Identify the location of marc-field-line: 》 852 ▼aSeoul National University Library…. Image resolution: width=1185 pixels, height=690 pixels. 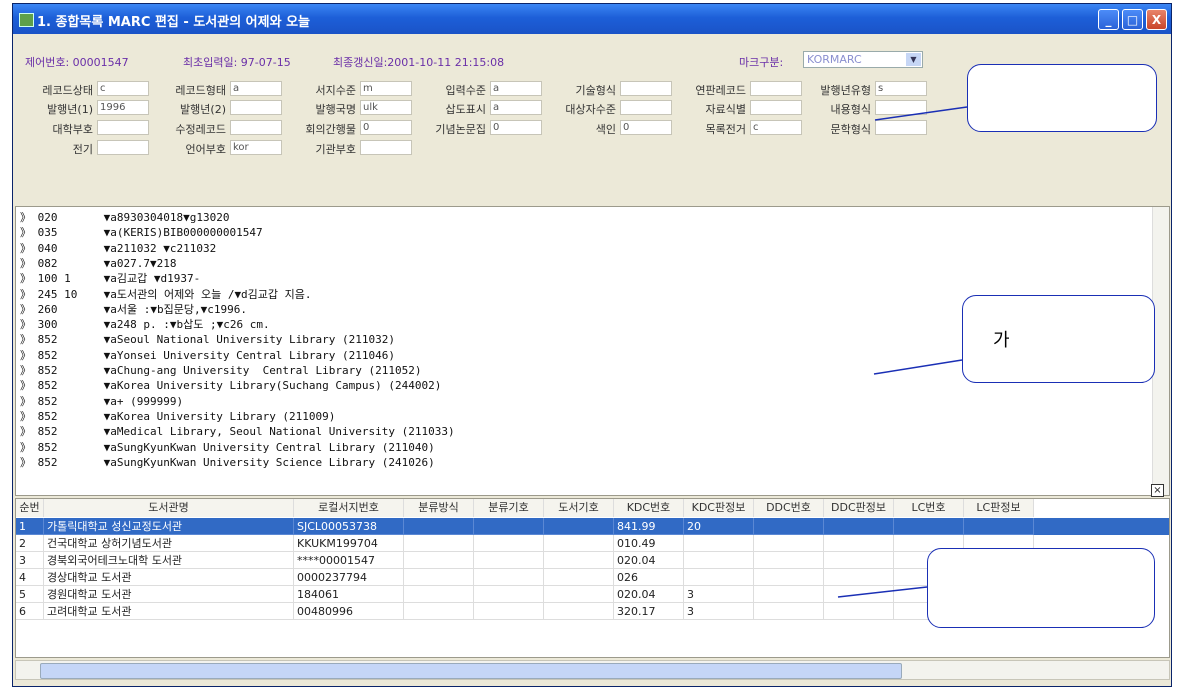
(207, 339).